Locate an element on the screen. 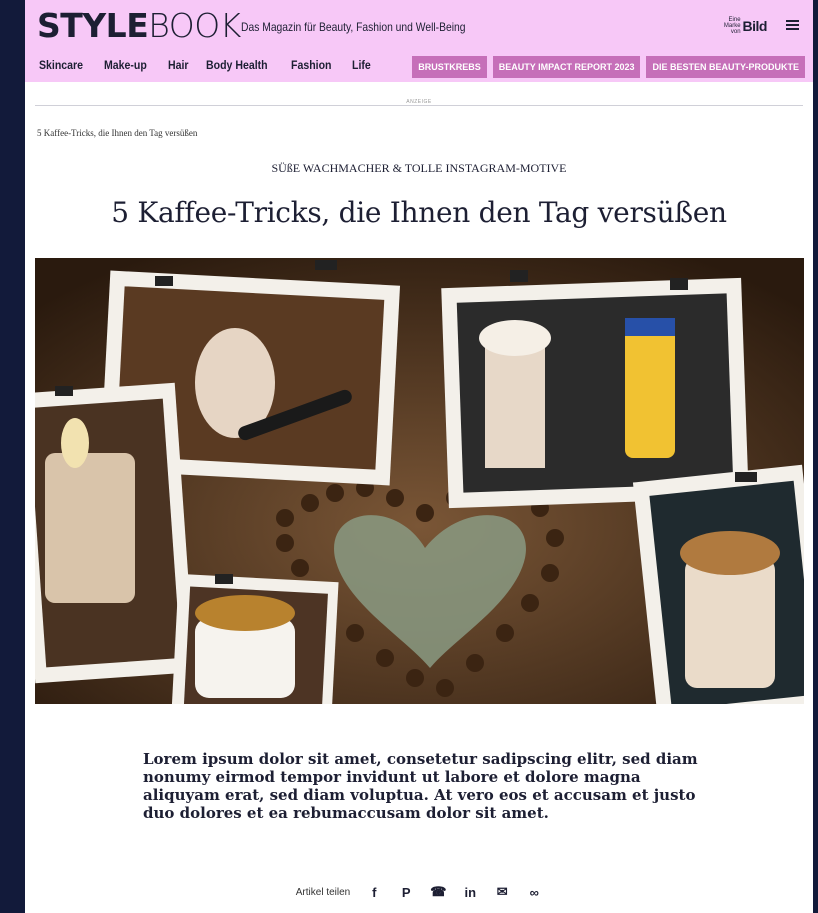  nav-item-life: Life is located at coordinates (361, 65).